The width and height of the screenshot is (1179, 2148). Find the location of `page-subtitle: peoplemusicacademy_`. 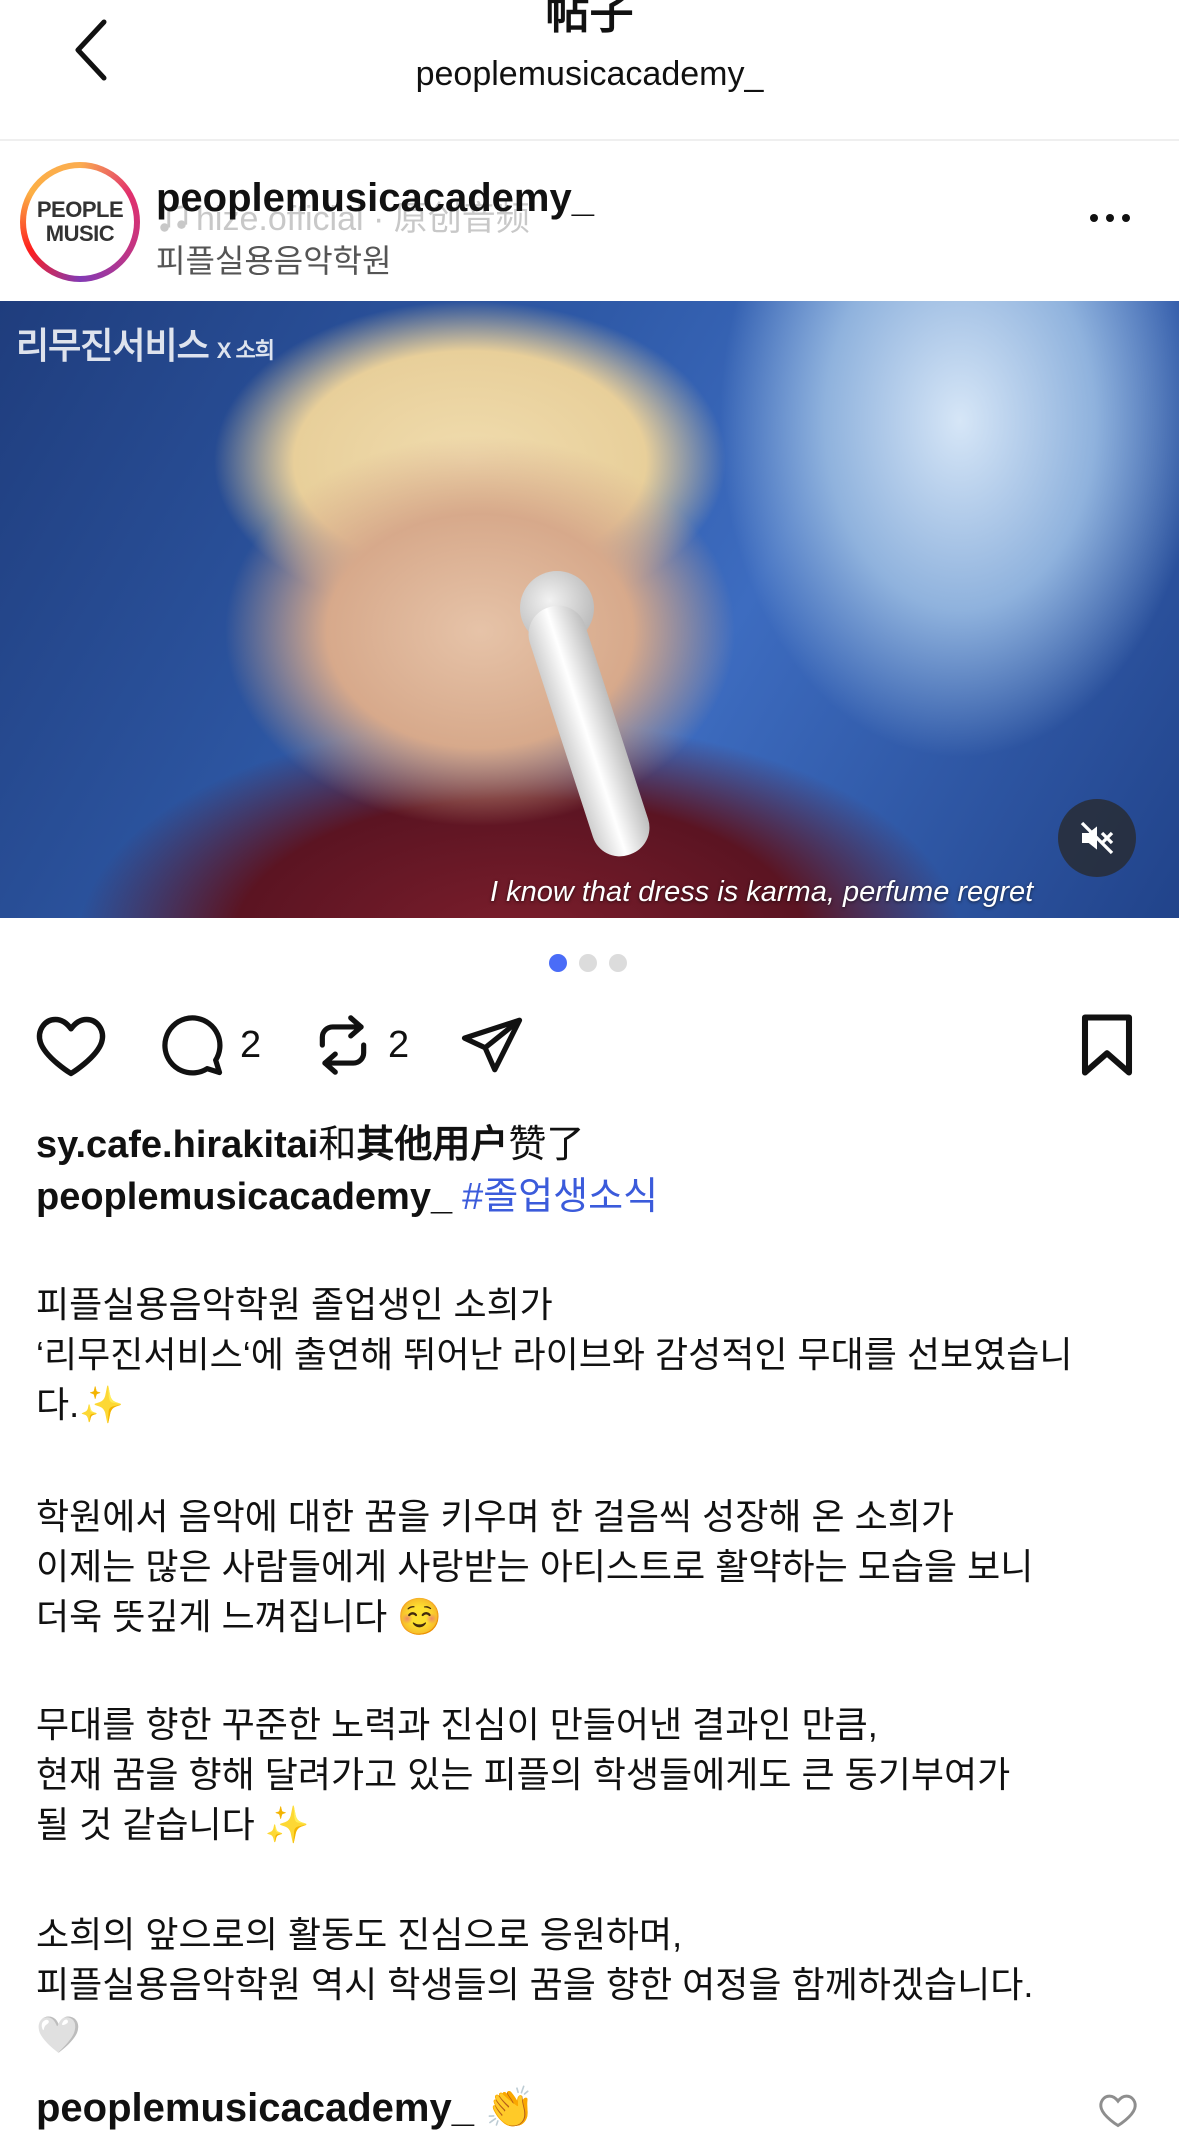

page-subtitle: peoplemusicacademy_ is located at coordinates (589, 74).